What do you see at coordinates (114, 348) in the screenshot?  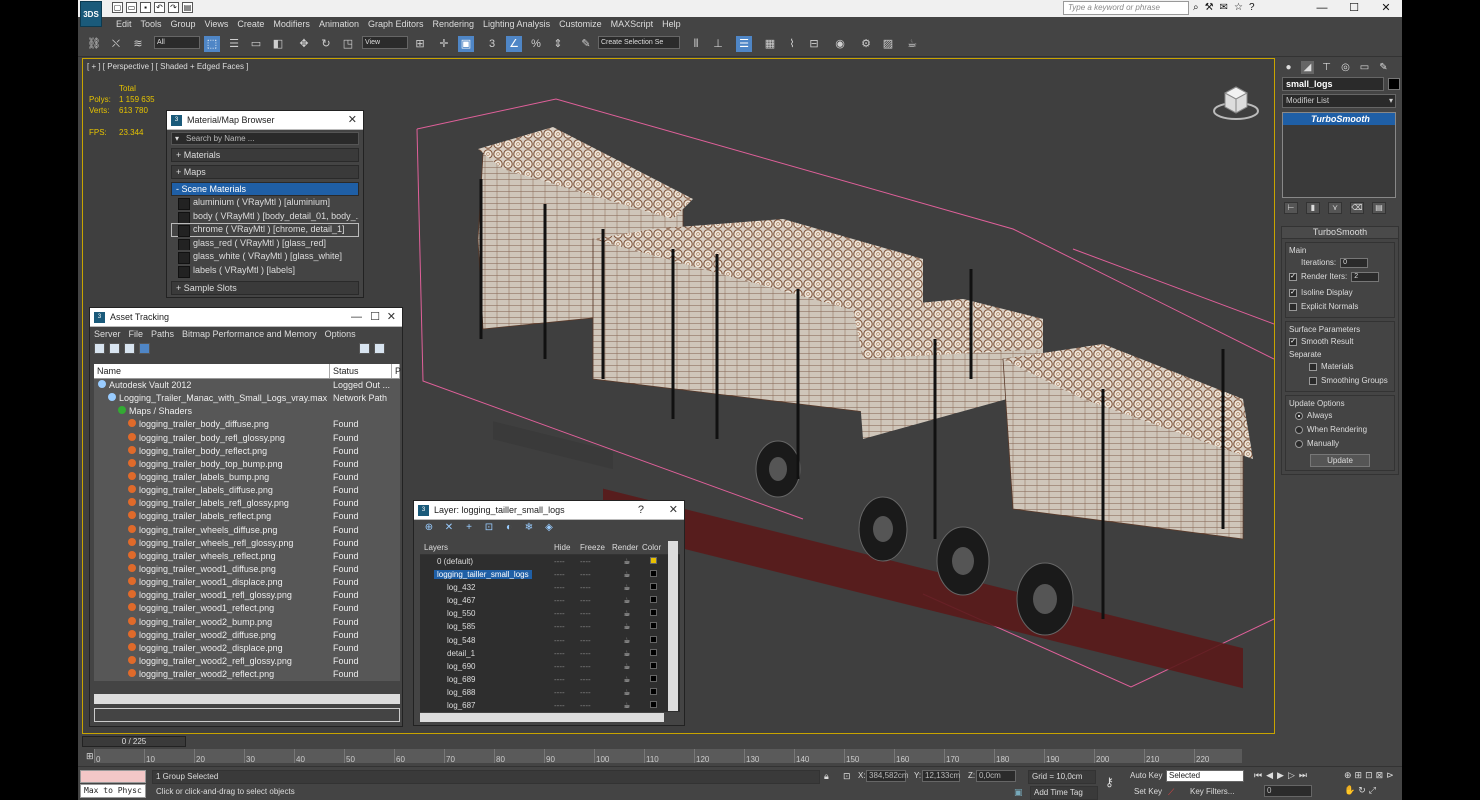 I see `list-view-icon` at bounding box center [114, 348].